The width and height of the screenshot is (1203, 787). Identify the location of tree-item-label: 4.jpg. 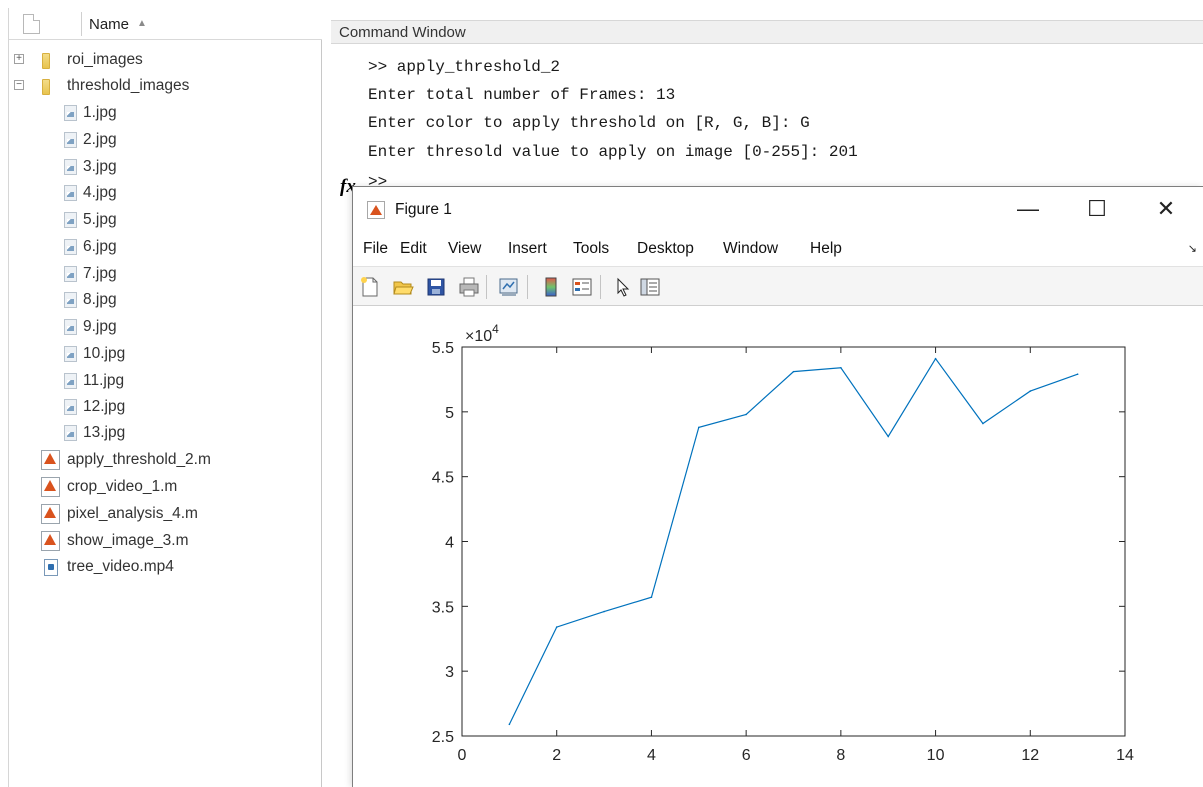
(100, 192).